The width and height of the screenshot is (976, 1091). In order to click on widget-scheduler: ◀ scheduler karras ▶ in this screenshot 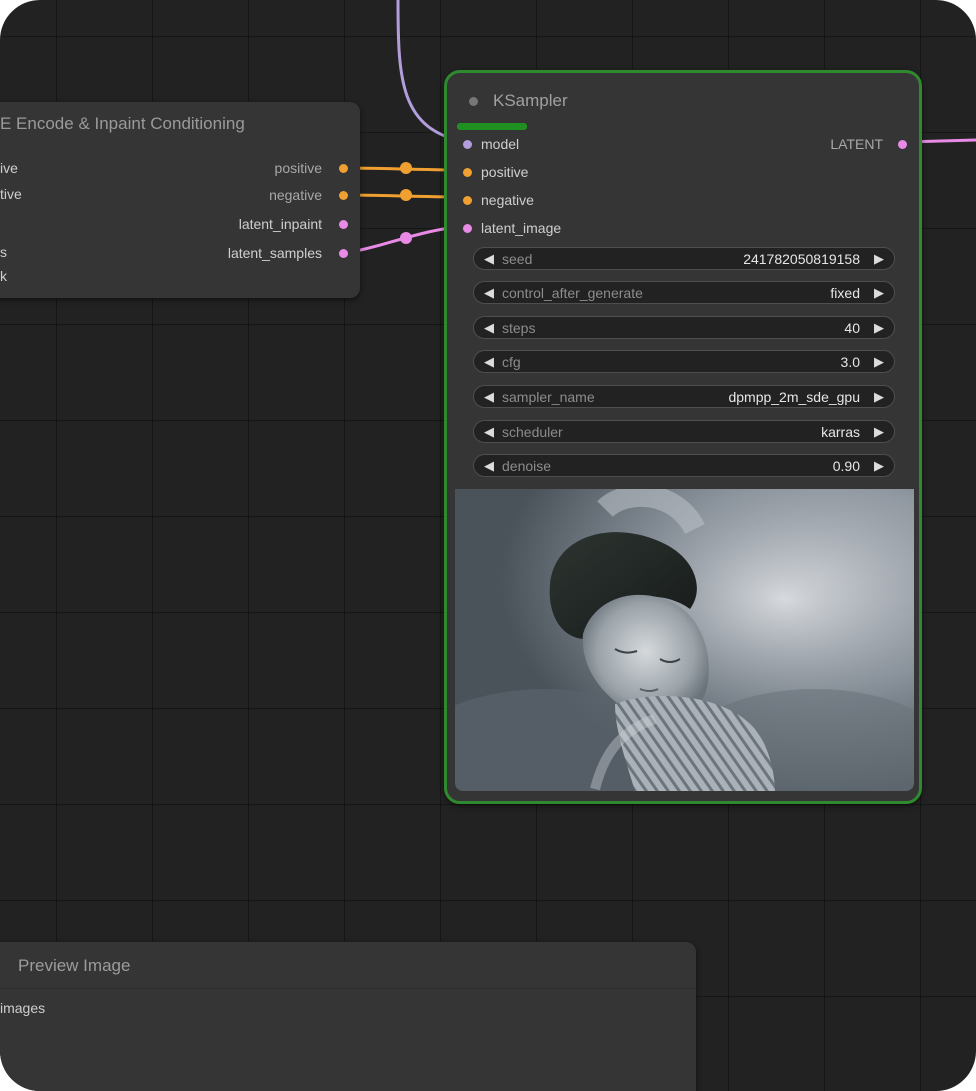, I will do `click(684, 431)`.